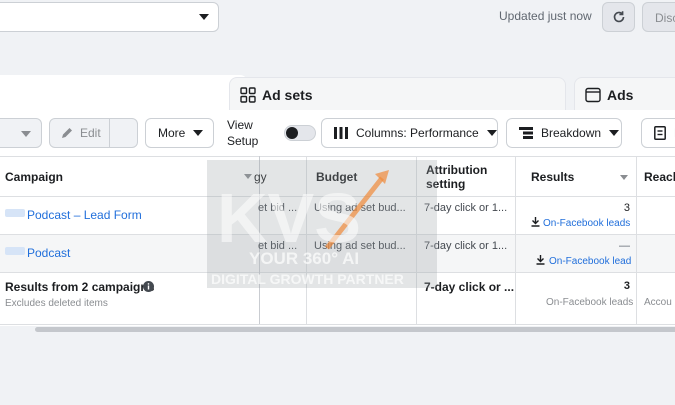 The height and width of the screenshot is (405, 675). I want to click on results-value: —, so click(624, 246).